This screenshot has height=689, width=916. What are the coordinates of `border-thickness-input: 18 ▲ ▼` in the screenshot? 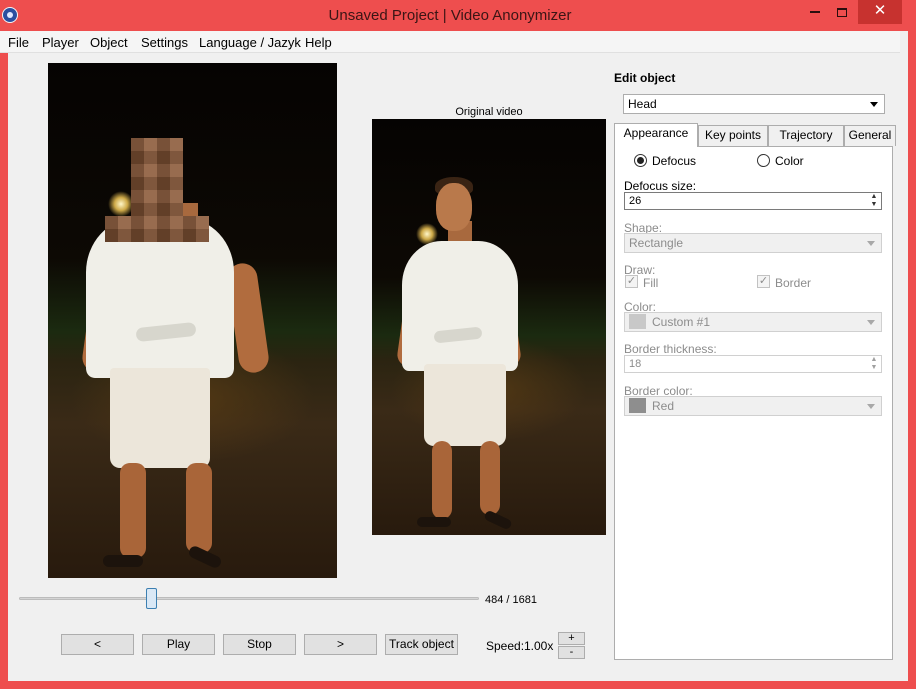 It's located at (753, 364).